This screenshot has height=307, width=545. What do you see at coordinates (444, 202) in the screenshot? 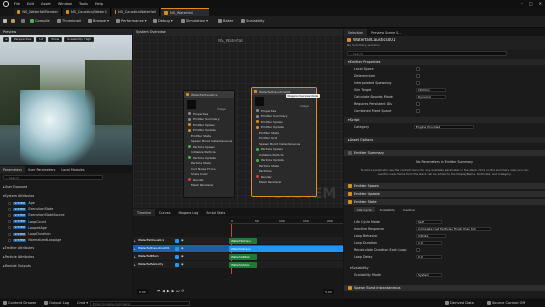
I see `section-emitter-state: Emitter State` at bounding box center [444, 202].